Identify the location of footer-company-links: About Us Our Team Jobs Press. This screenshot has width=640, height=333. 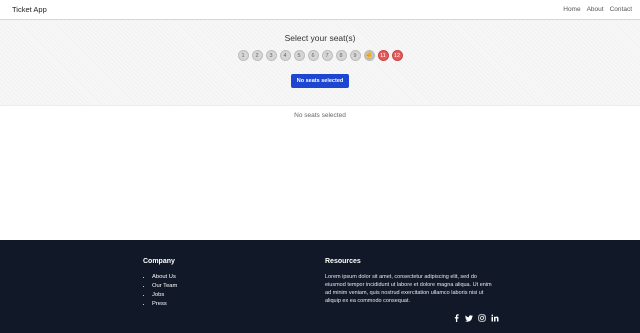
(160, 290).